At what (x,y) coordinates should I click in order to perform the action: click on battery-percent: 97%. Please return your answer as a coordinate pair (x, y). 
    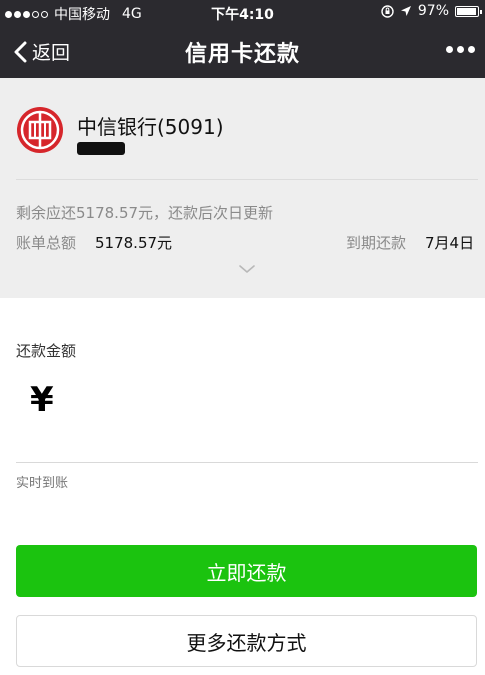
    Looking at the image, I should click on (433, 11).